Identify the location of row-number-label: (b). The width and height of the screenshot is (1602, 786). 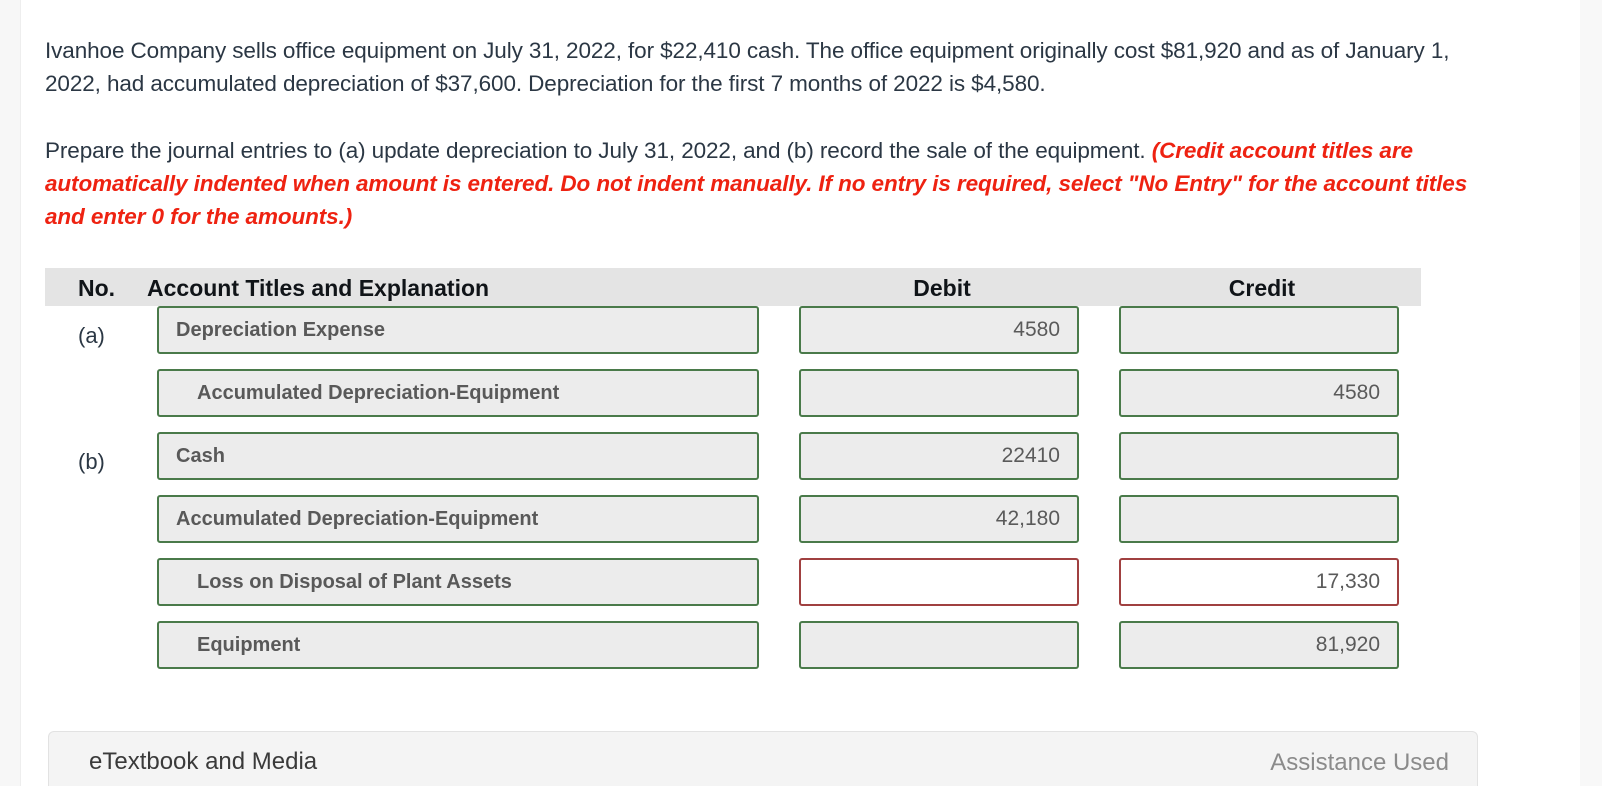
(91, 461).